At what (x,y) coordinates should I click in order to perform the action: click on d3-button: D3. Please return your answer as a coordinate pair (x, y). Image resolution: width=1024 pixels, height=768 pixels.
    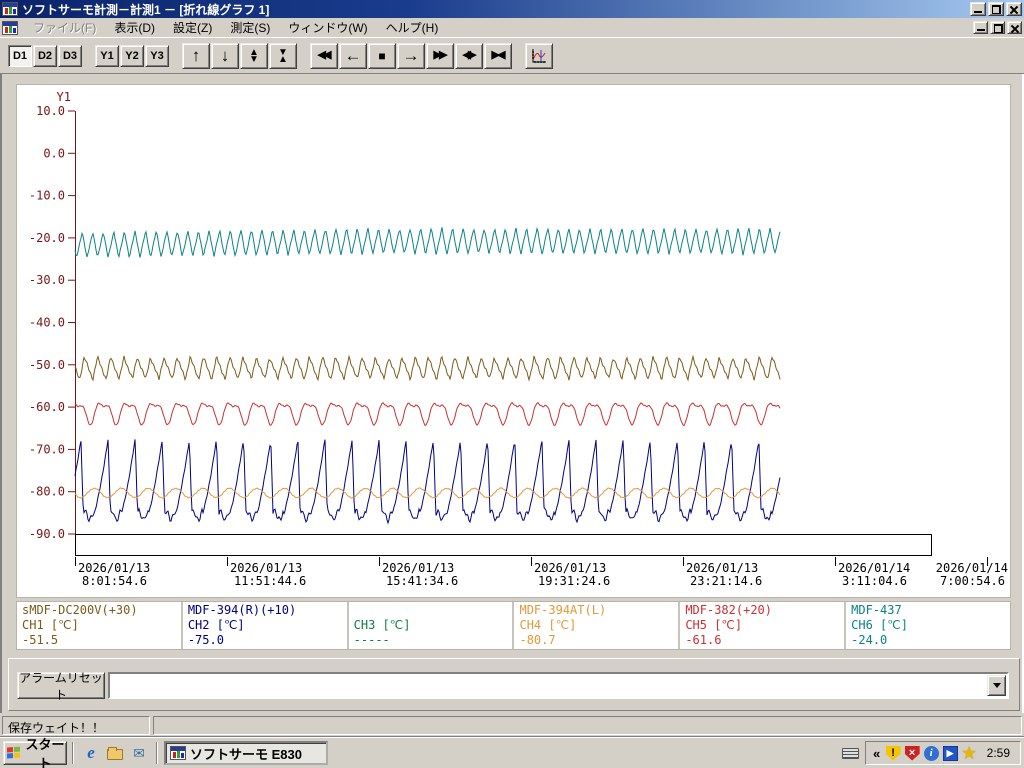
    Looking at the image, I should click on (70, 55).